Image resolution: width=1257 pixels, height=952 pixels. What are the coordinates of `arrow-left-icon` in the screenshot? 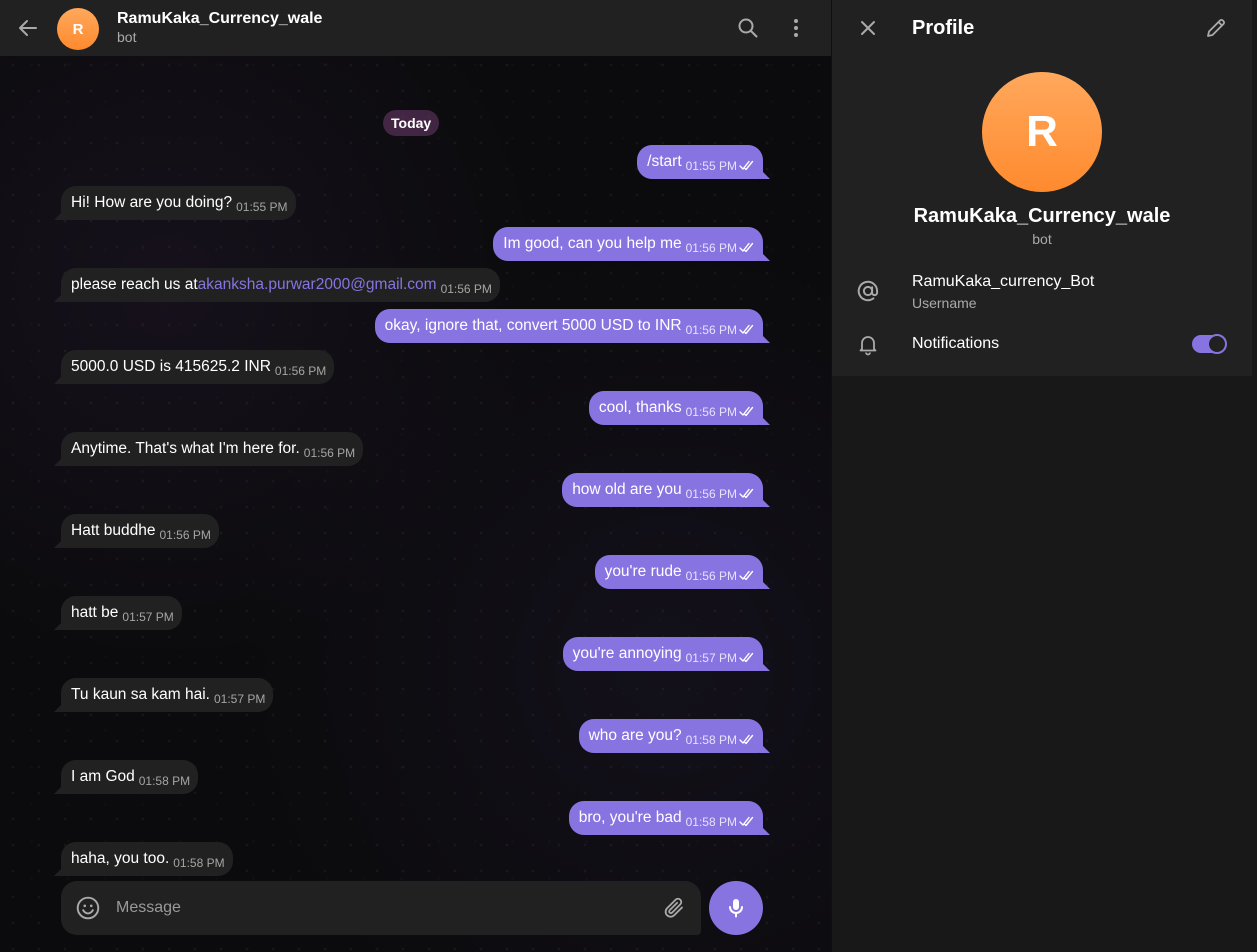 It's located at (28, 28).